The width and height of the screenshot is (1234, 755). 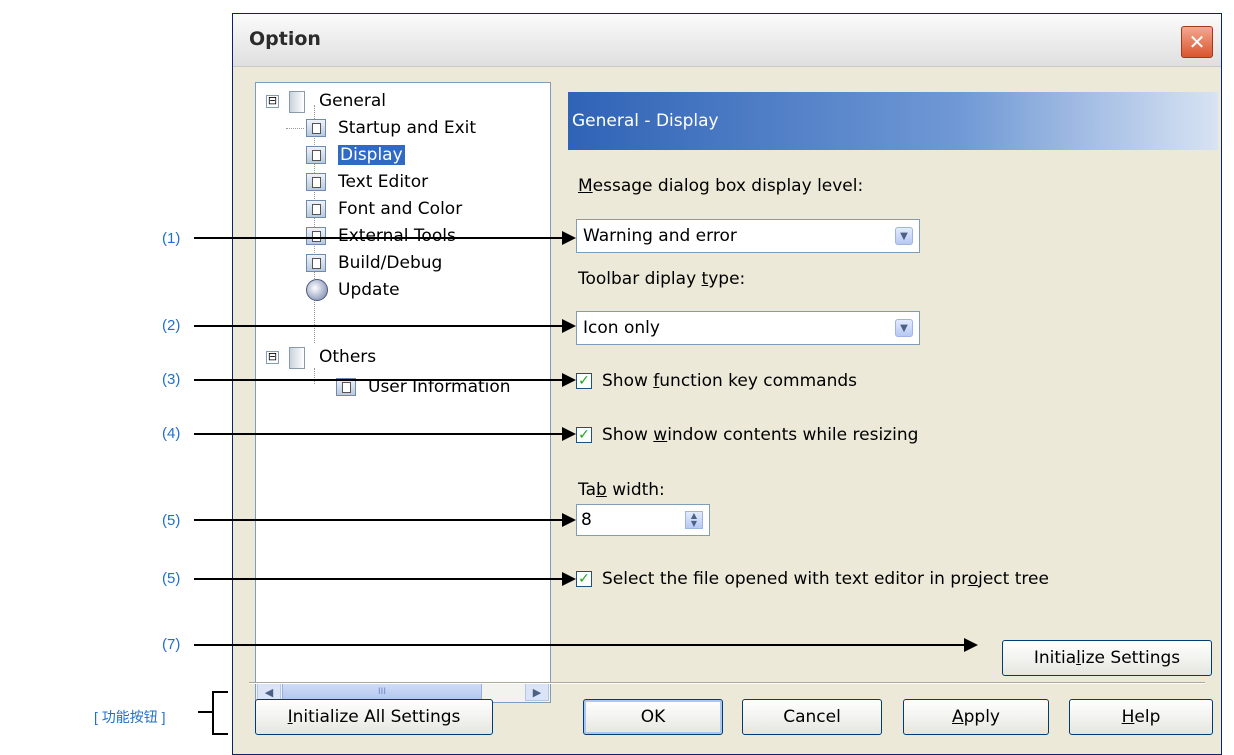 I want to click on tab-width-label: Tab width:, so click(x=621, y=490).